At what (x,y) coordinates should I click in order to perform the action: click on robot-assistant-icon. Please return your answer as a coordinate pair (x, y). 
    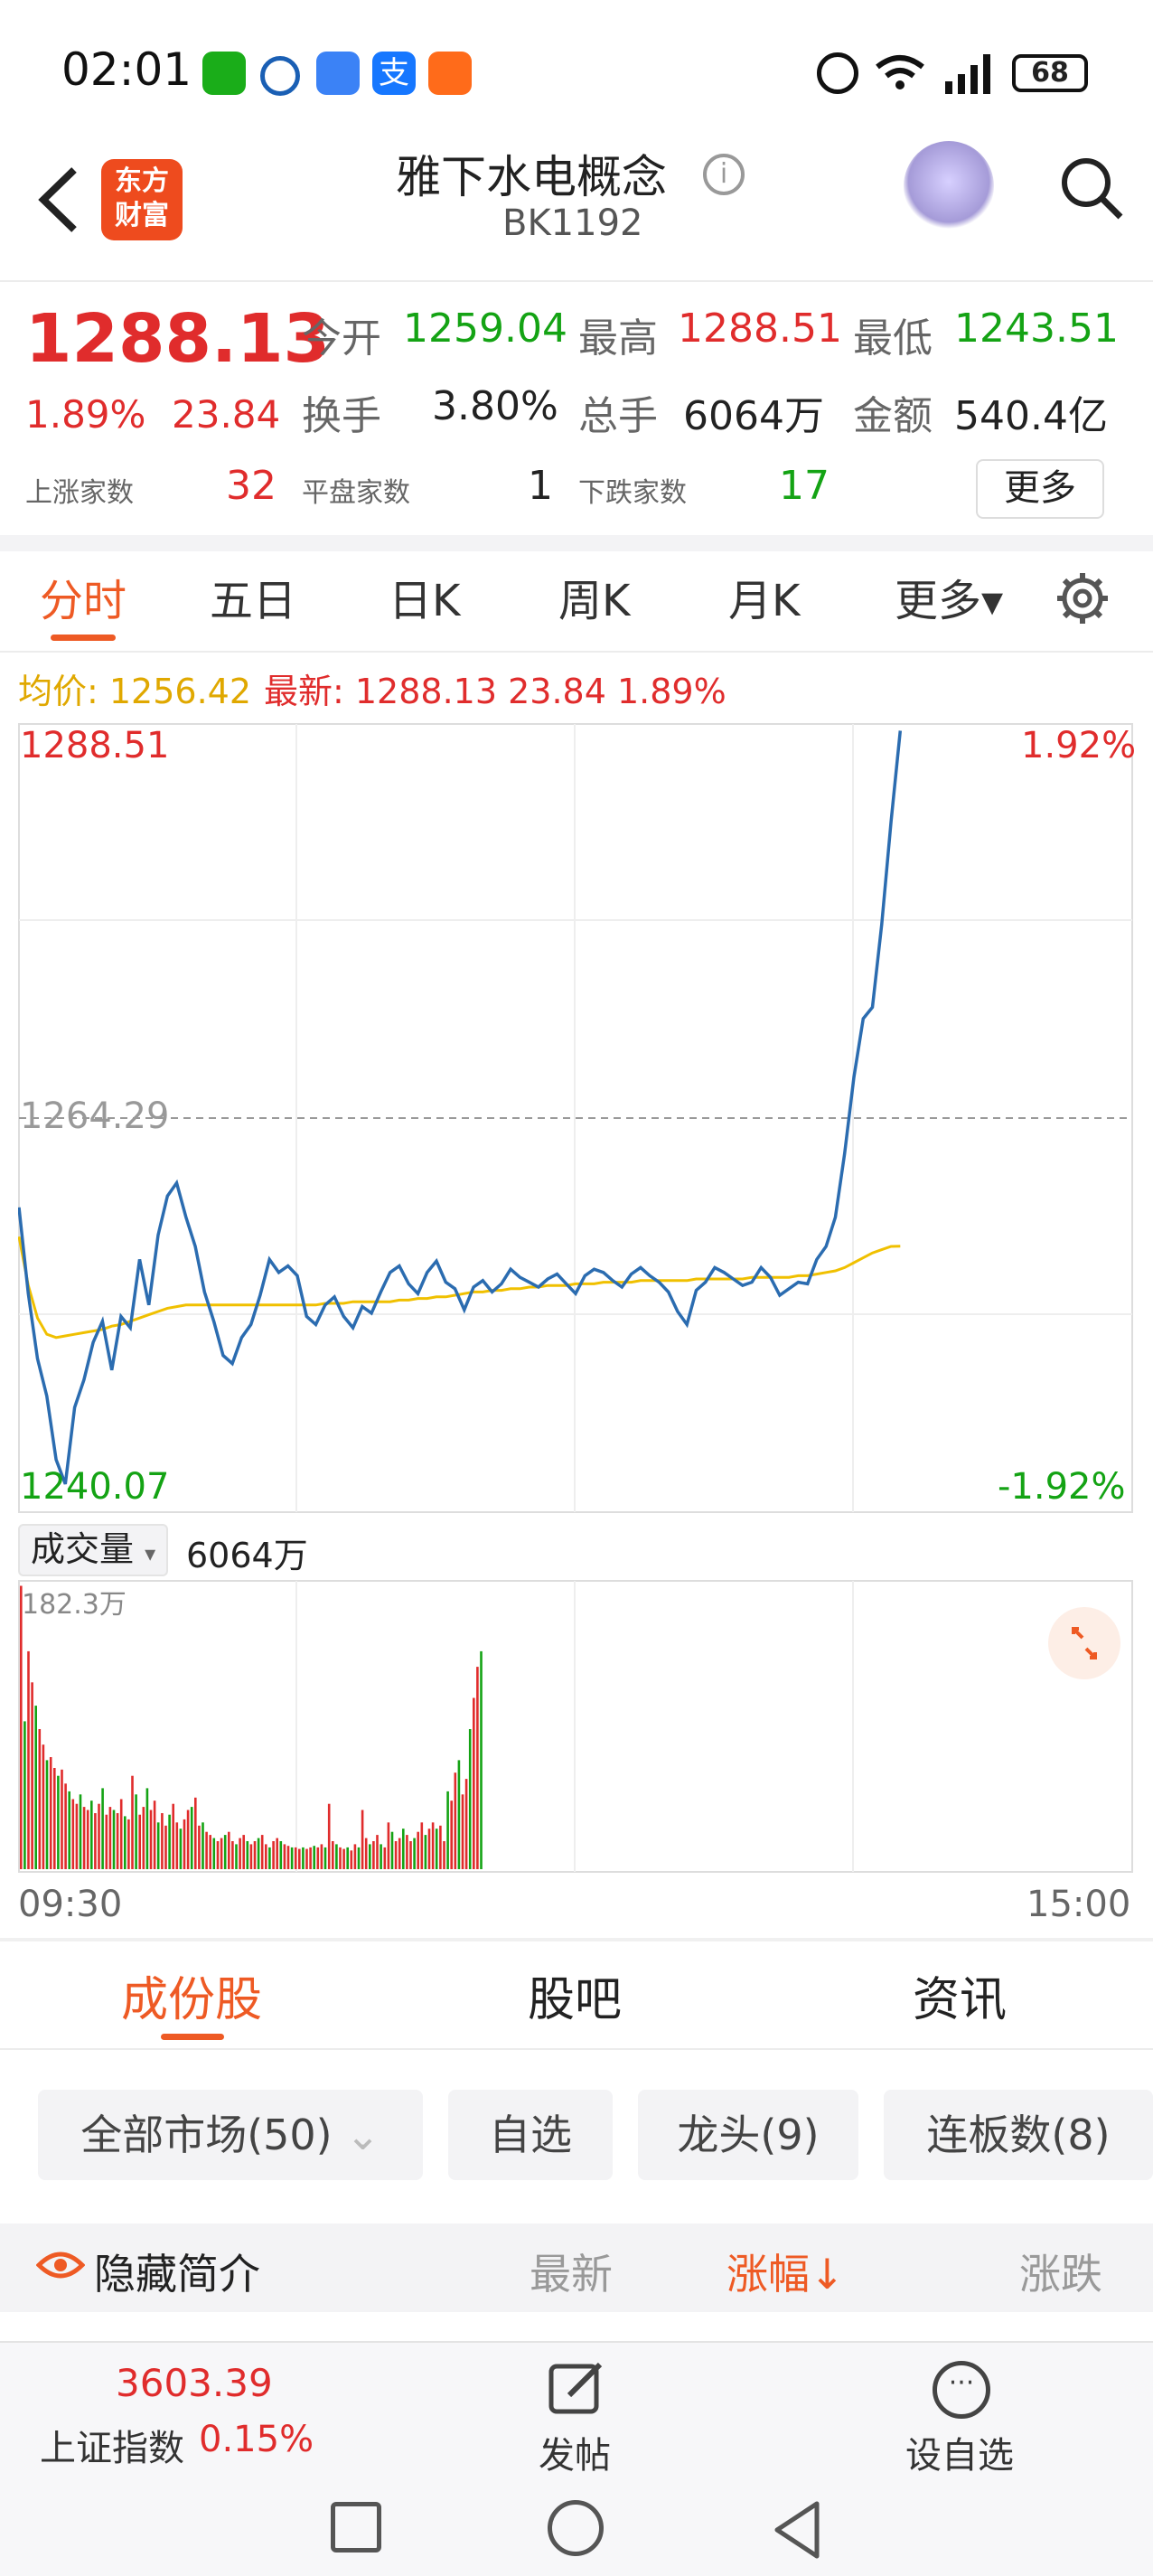
    Looking at the image, I should click on (949, 186).